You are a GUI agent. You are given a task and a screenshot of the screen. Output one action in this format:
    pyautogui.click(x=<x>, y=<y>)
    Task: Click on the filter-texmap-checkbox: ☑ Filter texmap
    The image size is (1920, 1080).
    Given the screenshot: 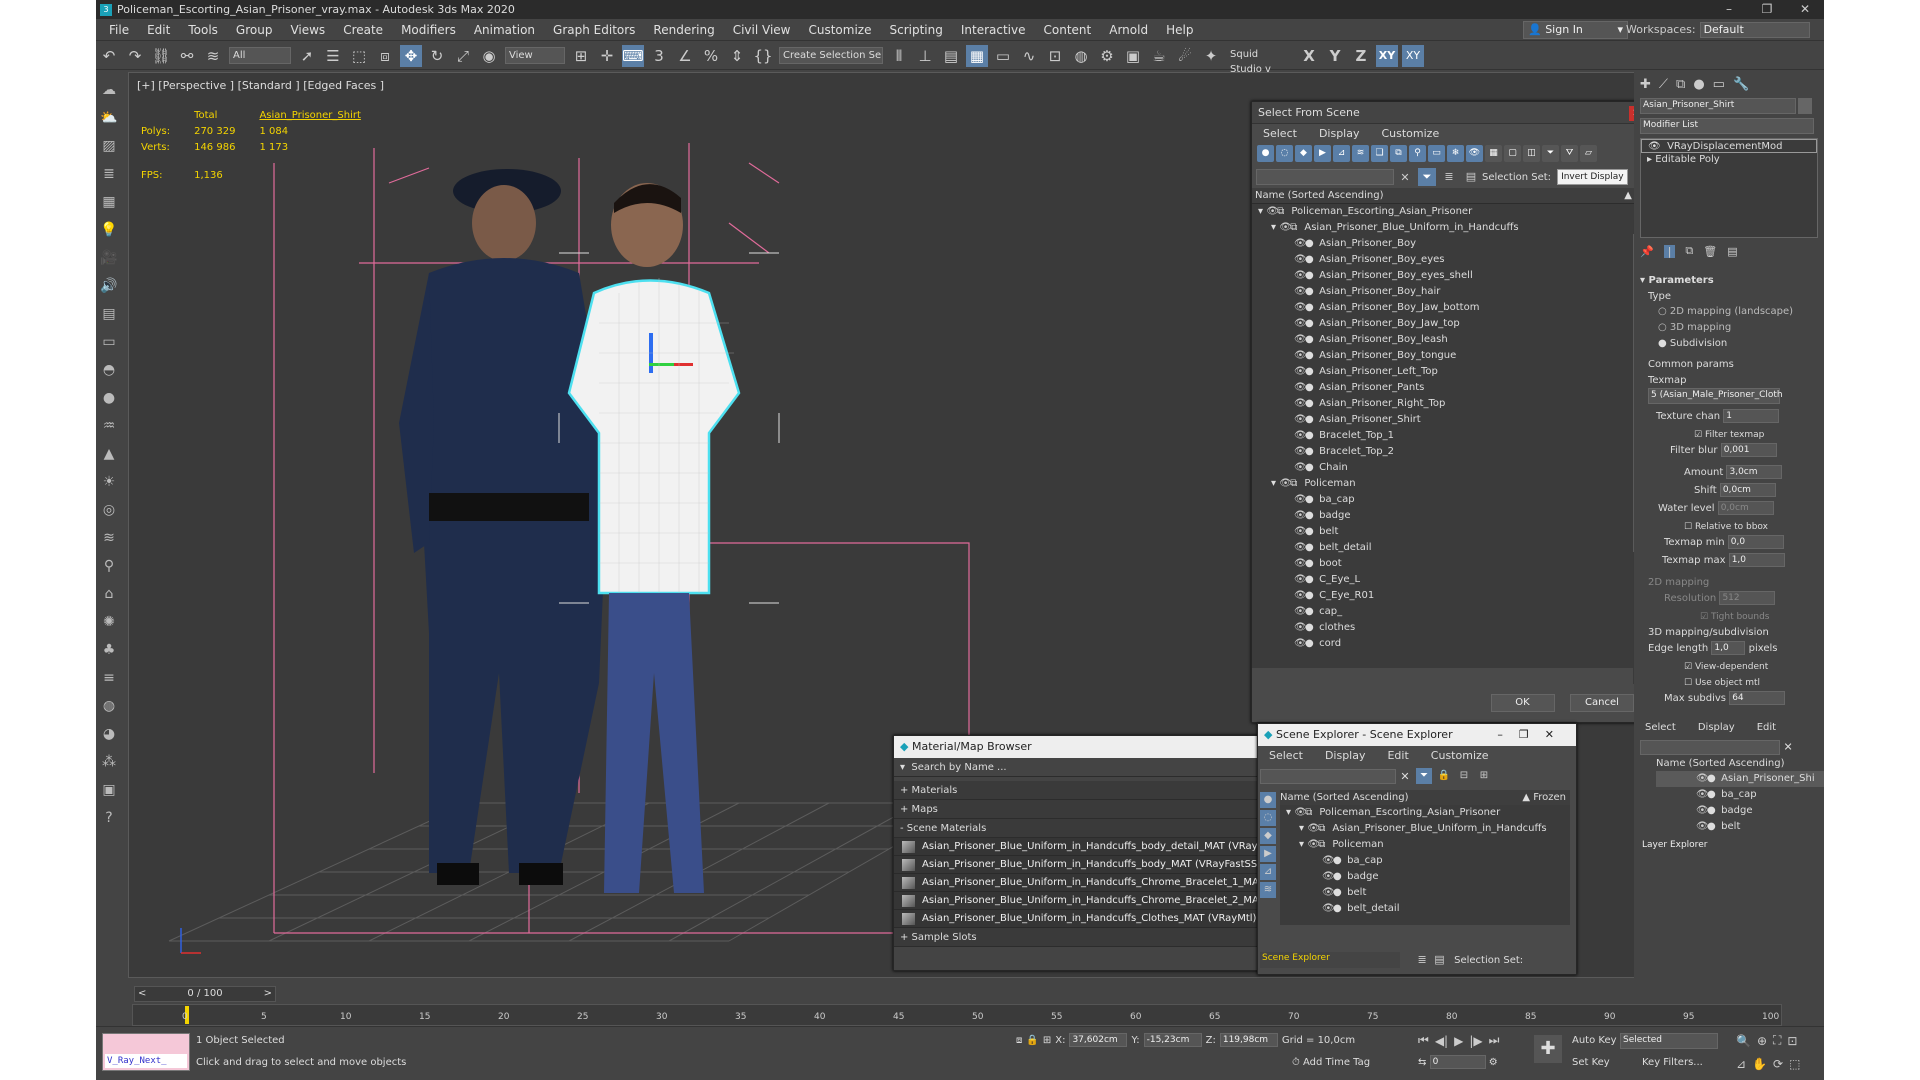 What is the action you would take?
    pyautogui.click(x=1729, y=434)
    